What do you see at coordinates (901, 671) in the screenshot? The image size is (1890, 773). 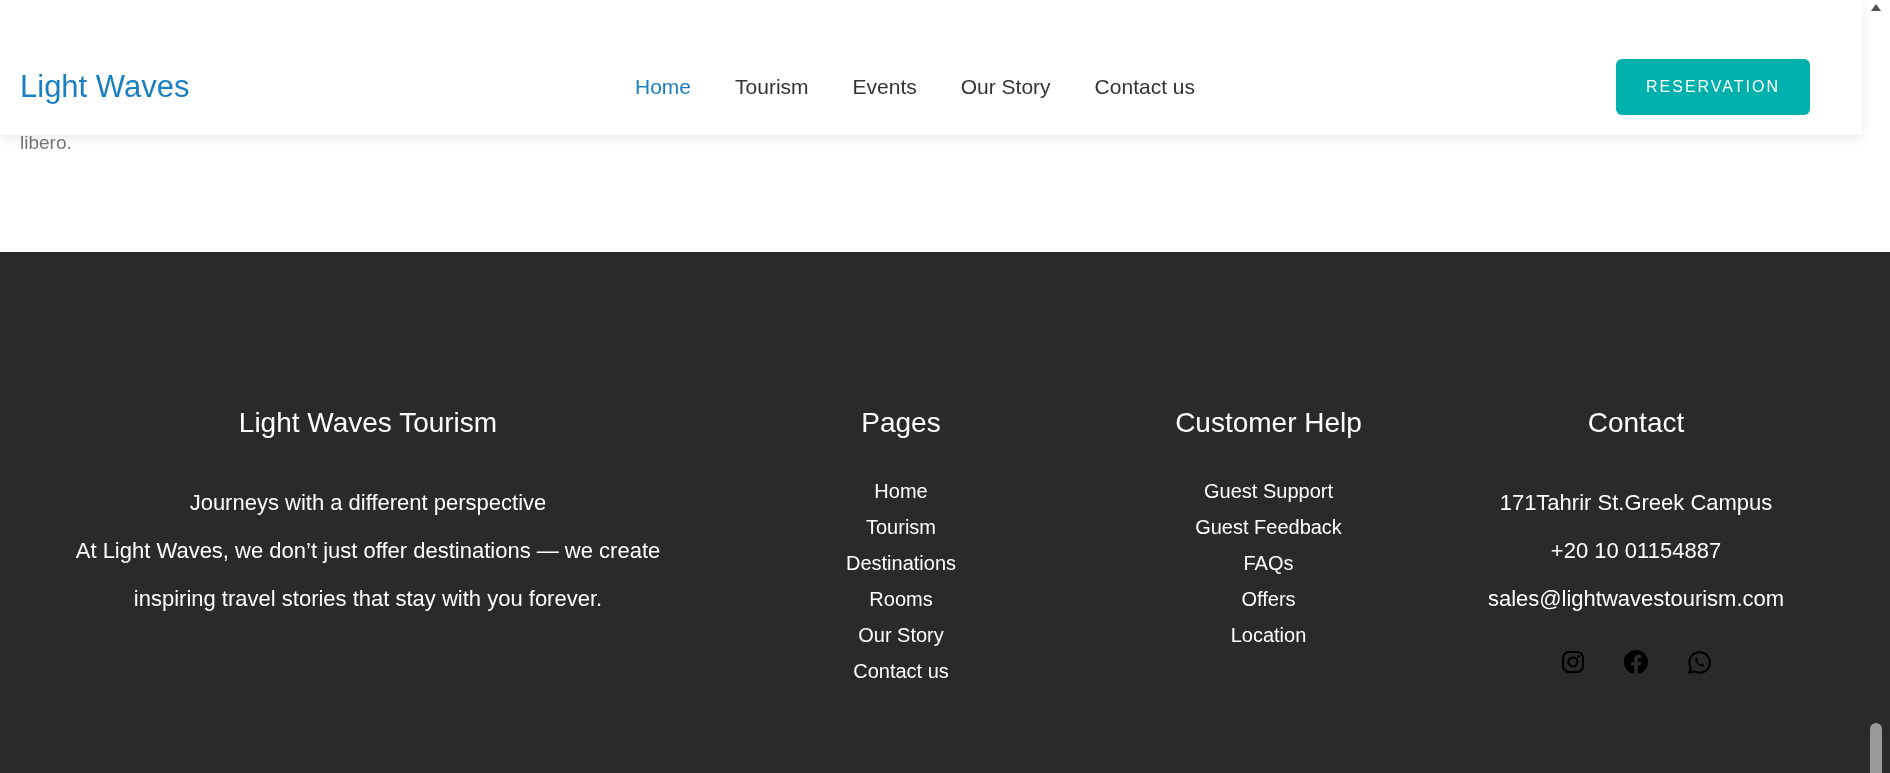 I see `footer-link: Contact us` at bounding box center [901, 671].